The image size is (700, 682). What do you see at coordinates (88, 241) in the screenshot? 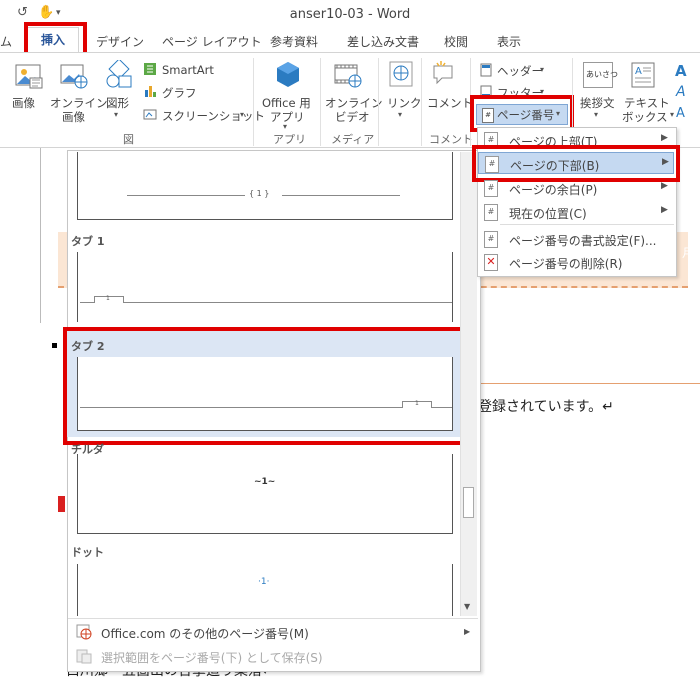
I see `section-title-tab1: タブ 1` at bounding box center [88, 241].